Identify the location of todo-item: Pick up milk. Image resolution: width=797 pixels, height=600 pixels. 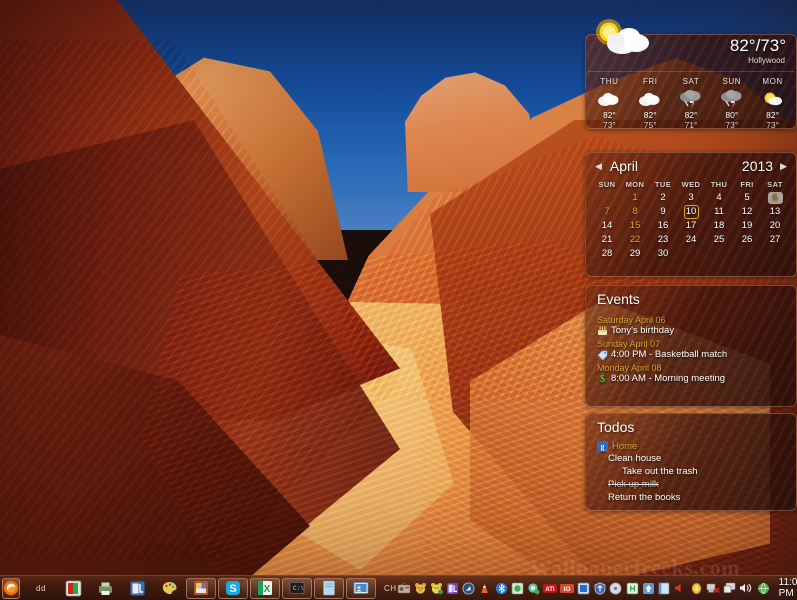
(696, 484).